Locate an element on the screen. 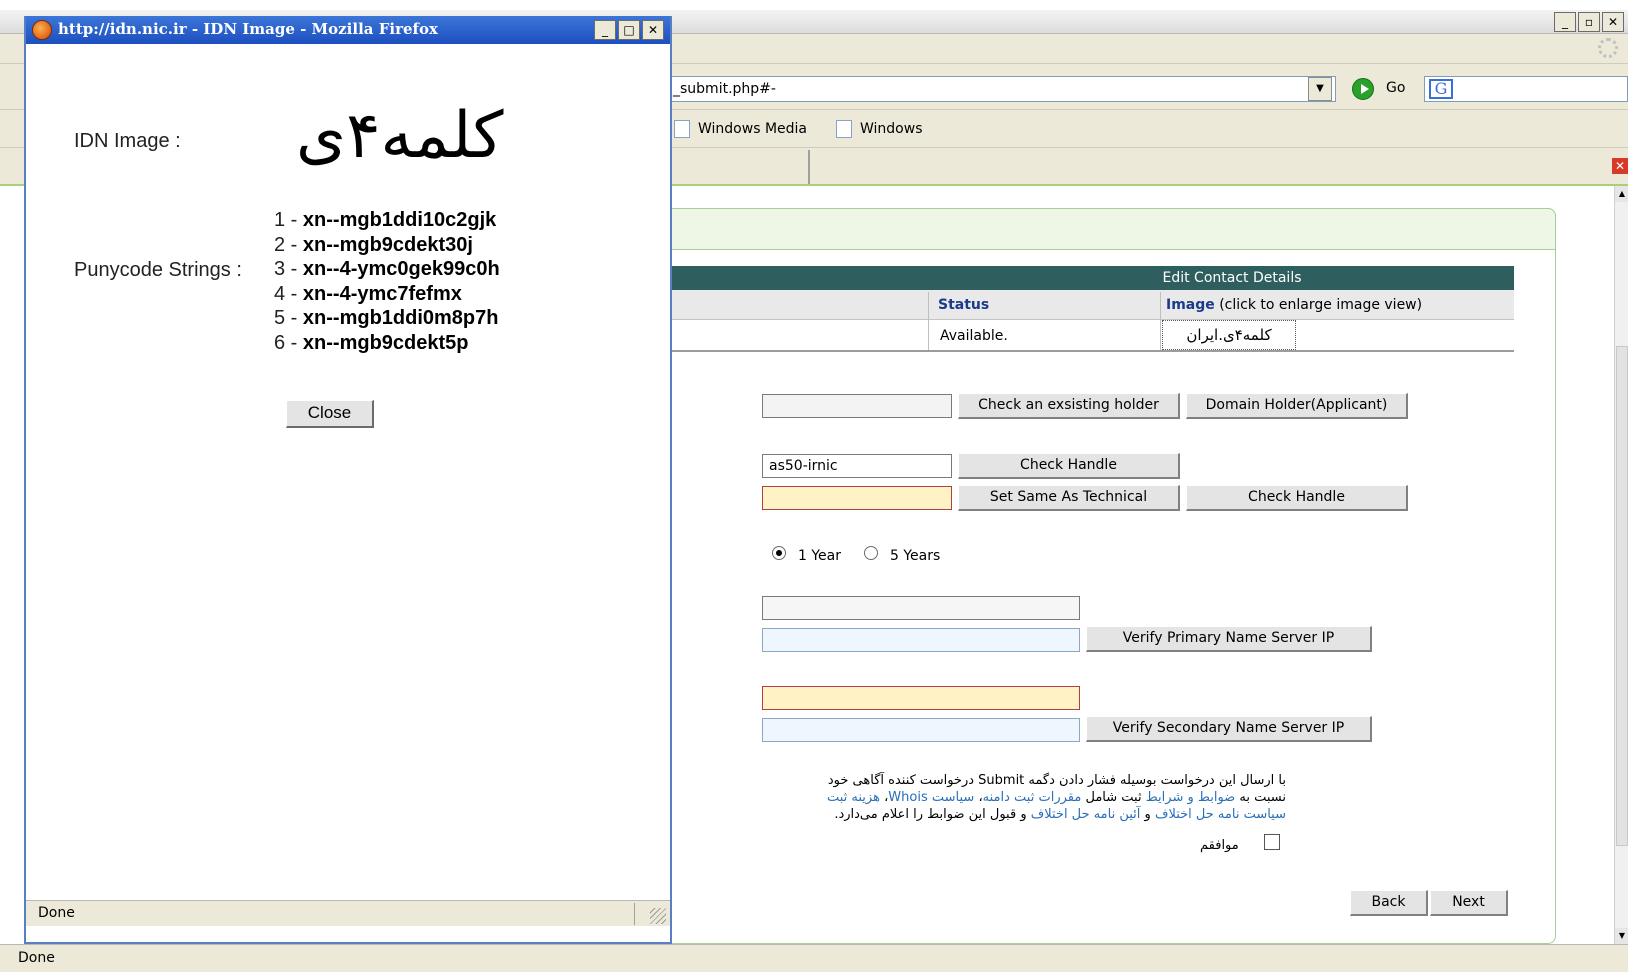 The width and height of the screenshot is (1628, 972). popup-window-controls: _ □ ✕ is located at coordinates (629, 30).